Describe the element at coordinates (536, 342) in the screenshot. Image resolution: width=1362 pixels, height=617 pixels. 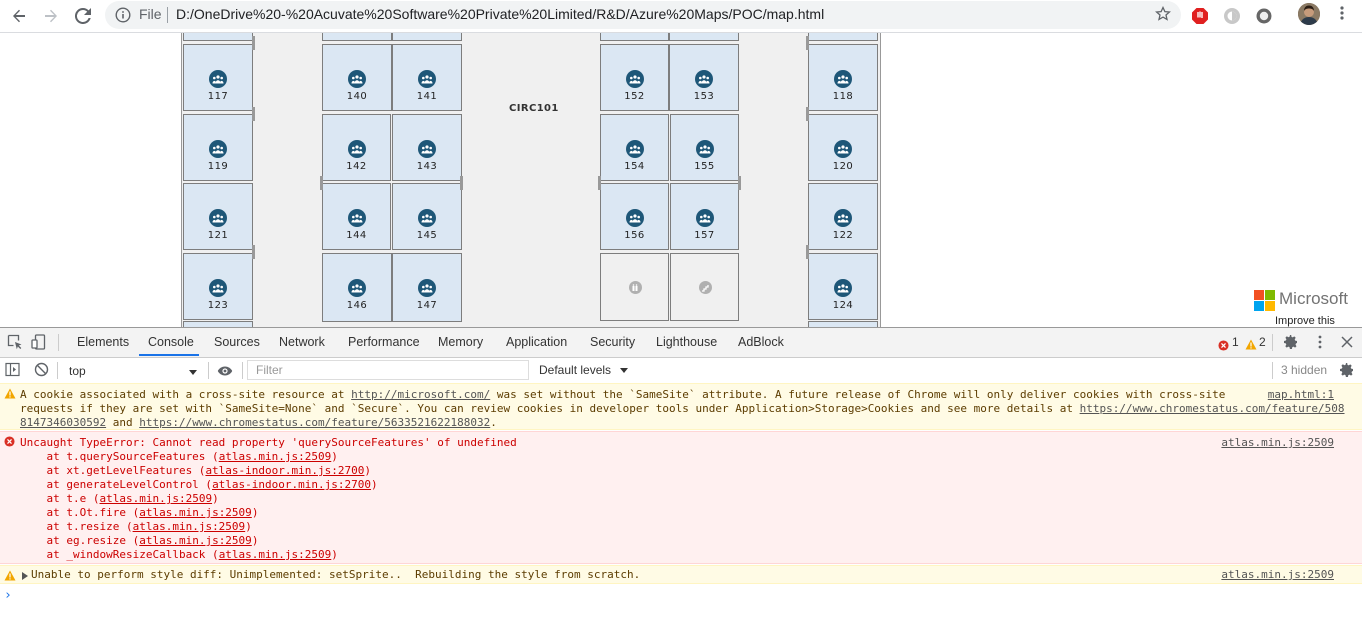
I see `tab-application: Application` at that location.